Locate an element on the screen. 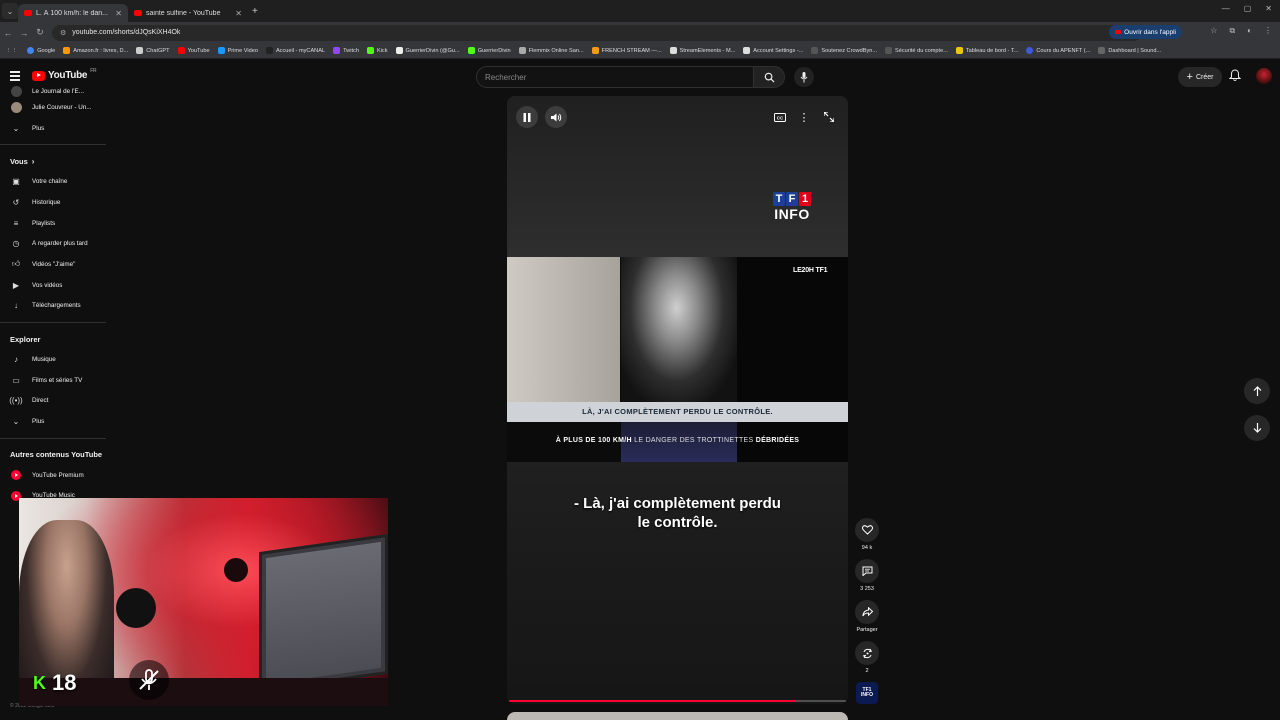 This screenshot has height=720, width=1280. fullscreen-button is located at coordinates (829, 117).